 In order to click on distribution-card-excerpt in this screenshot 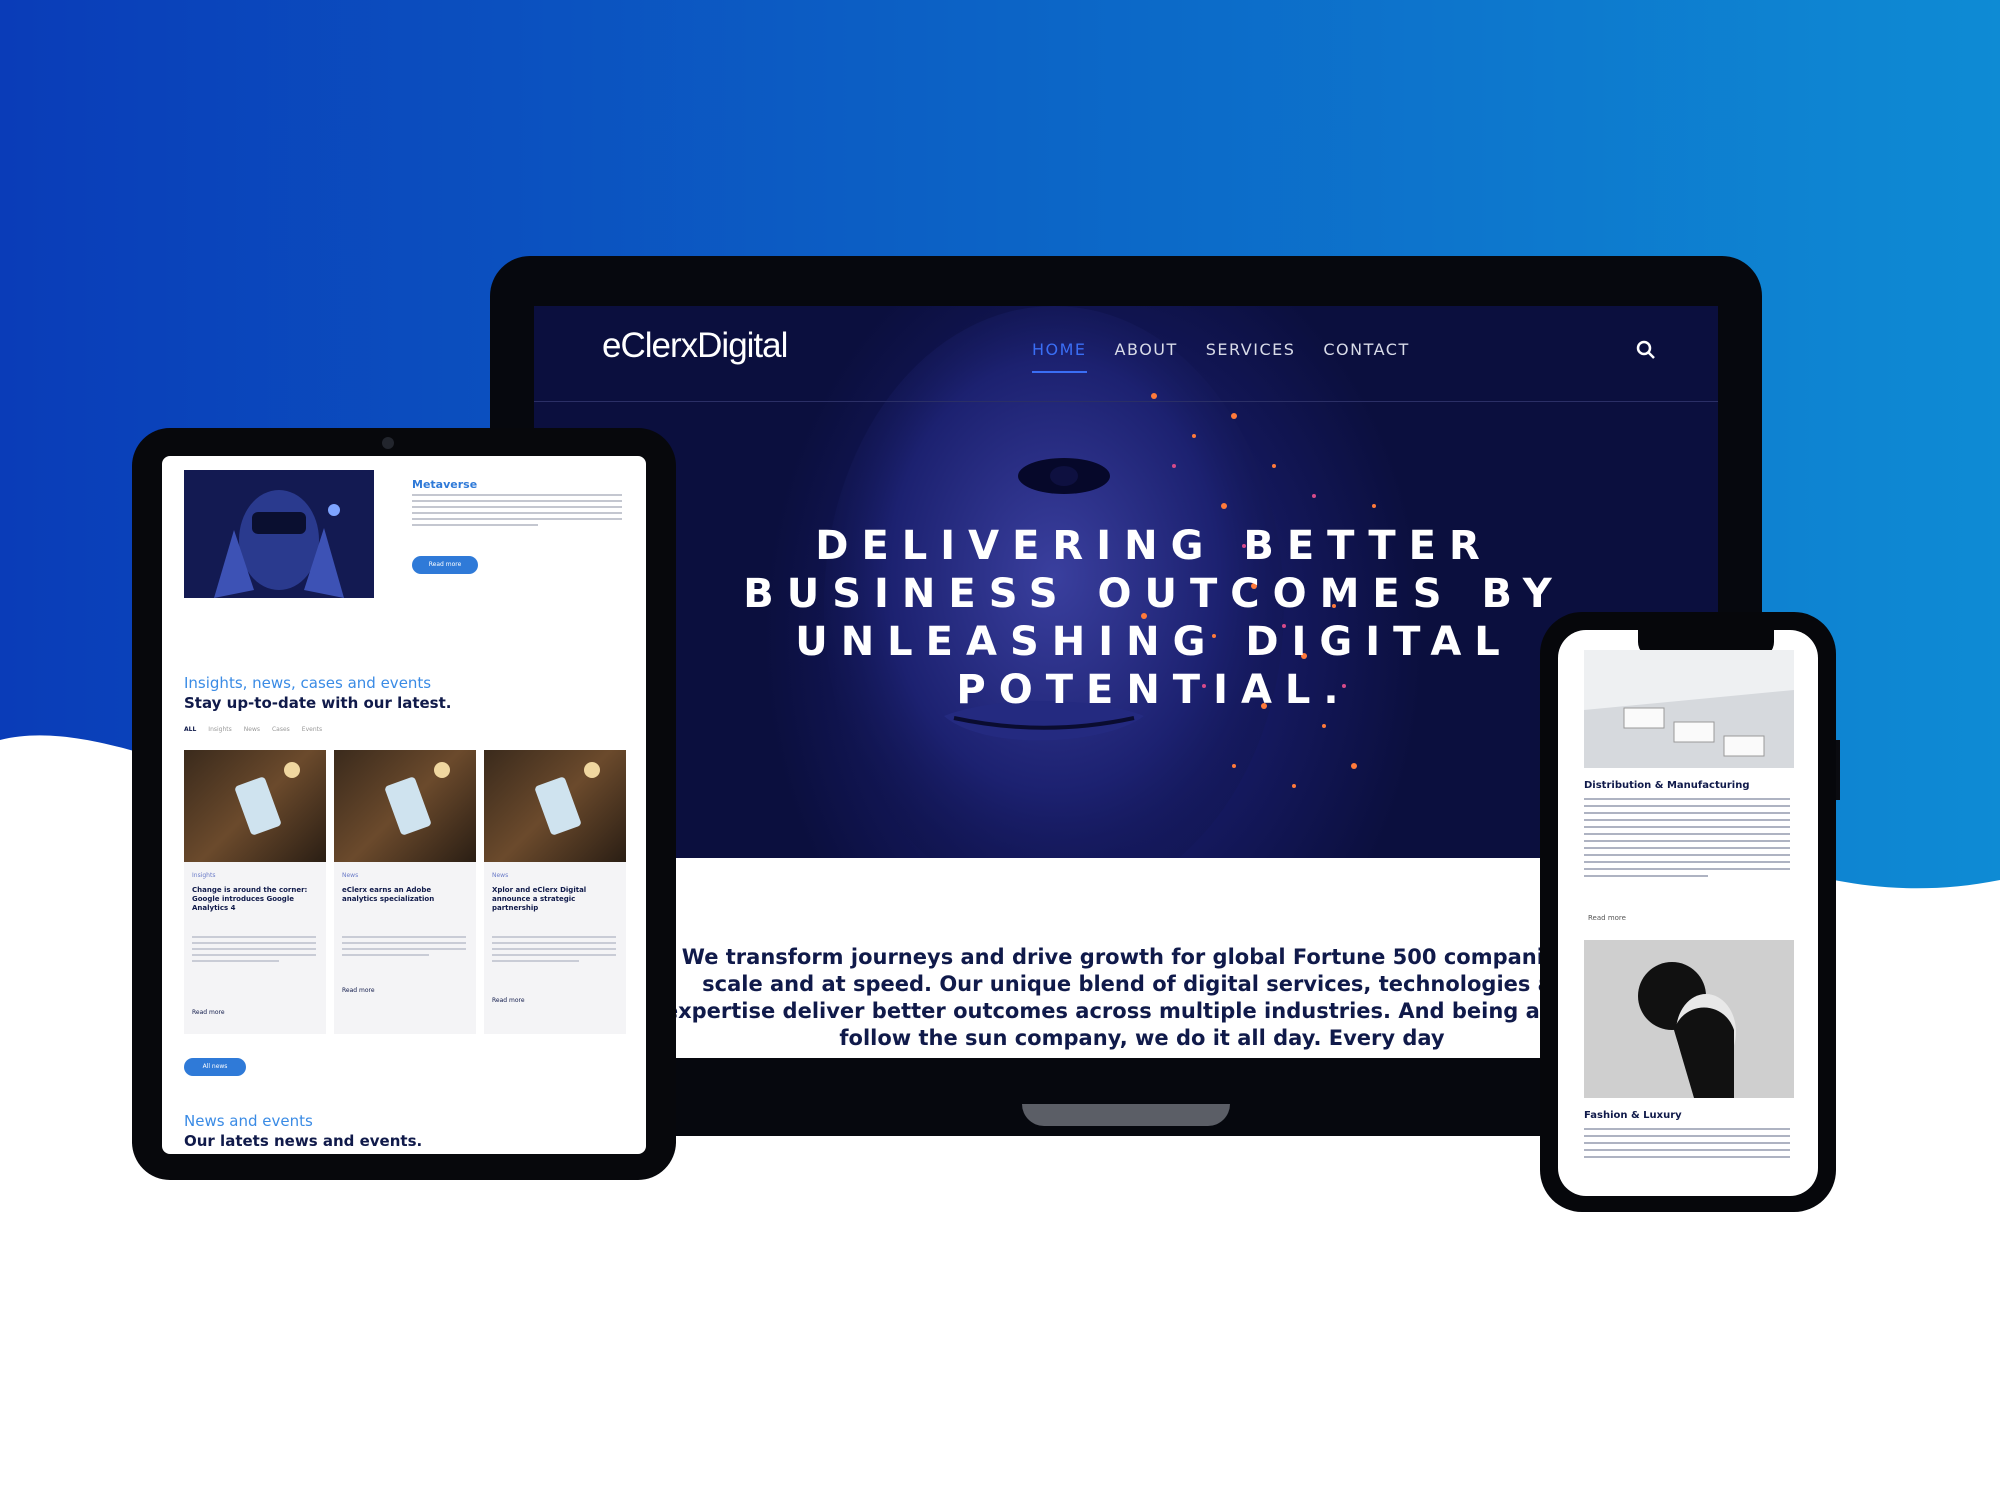, I will do `click(1687, 840)`.